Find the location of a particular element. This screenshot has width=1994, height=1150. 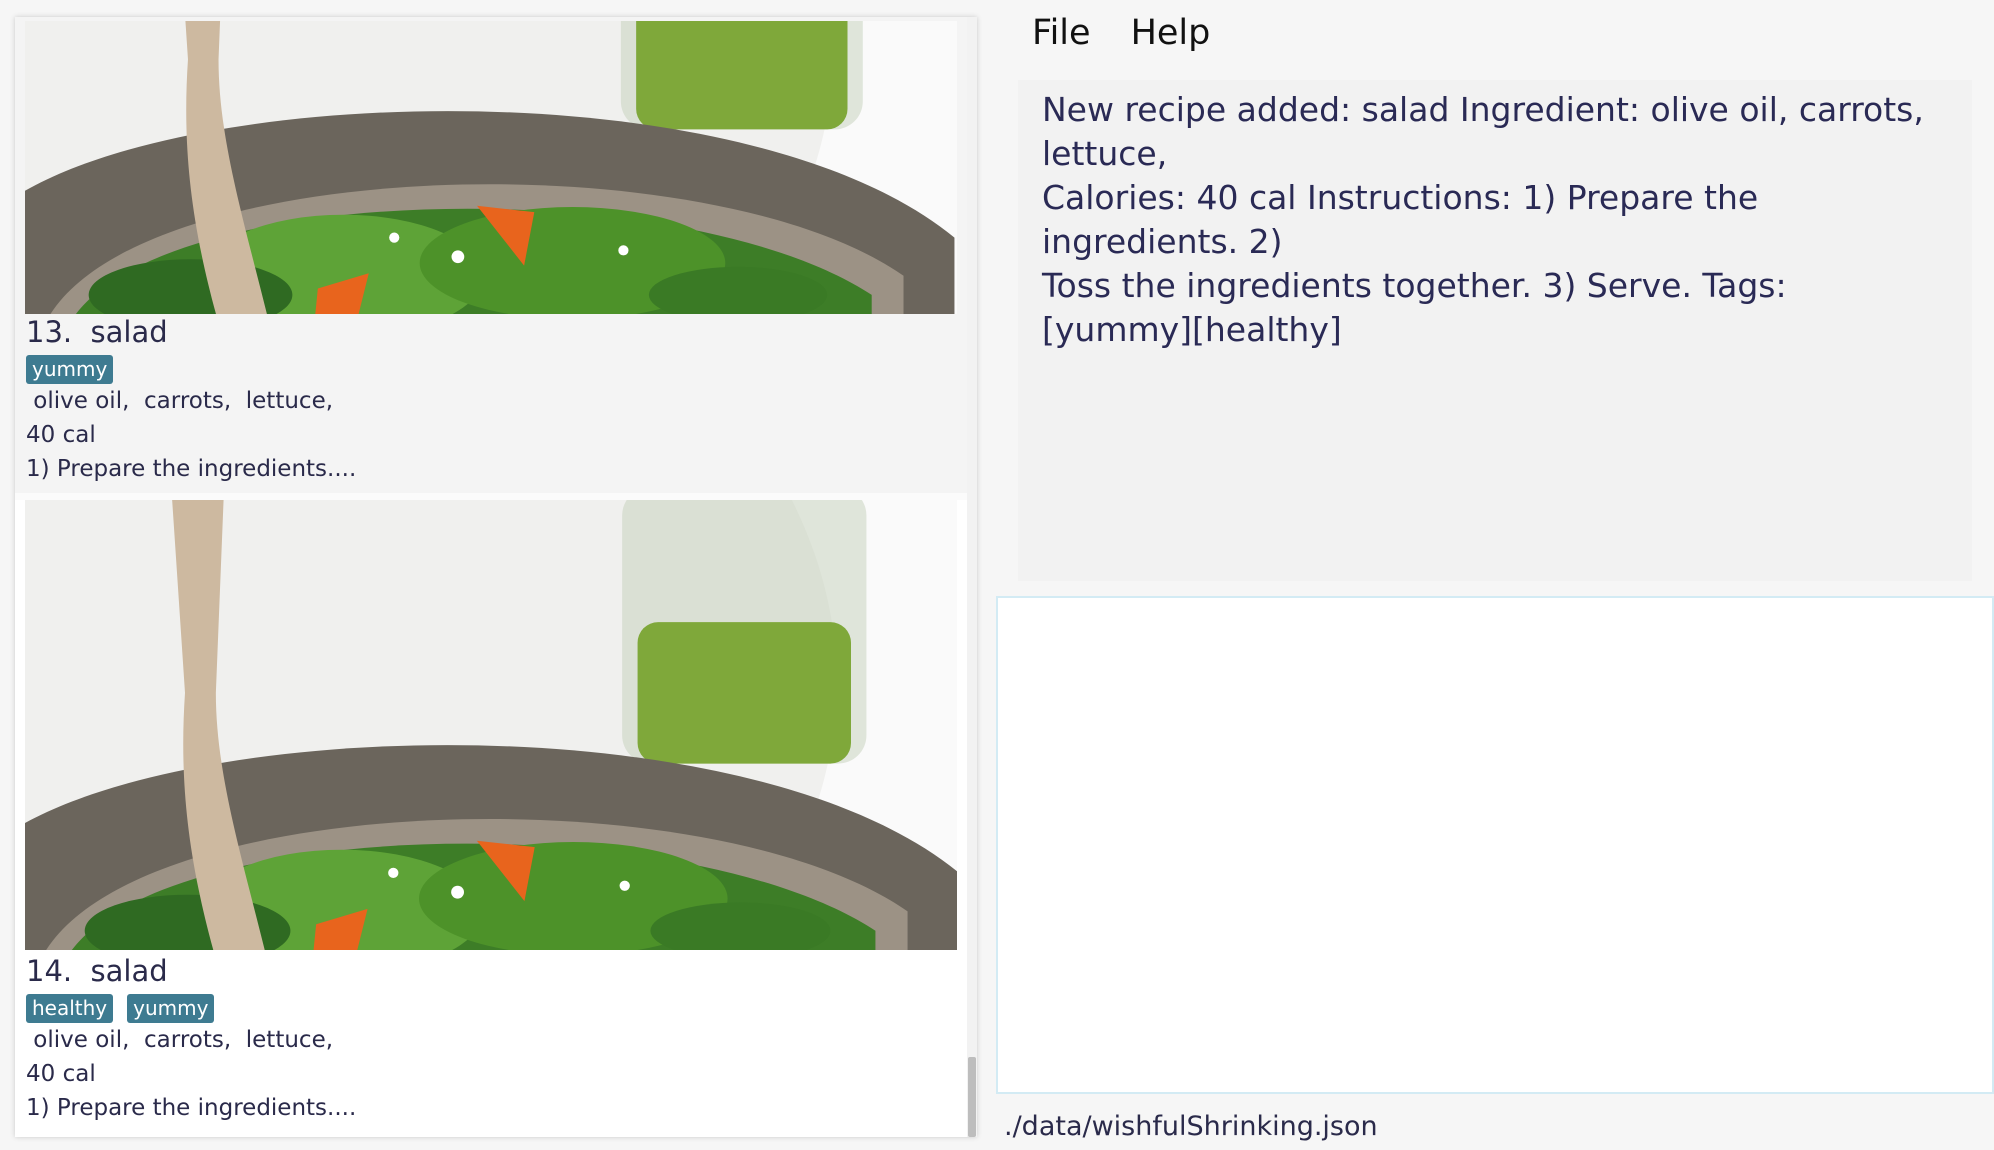

recipe-tags: healthy yummy is located at coordinates (120, 1008).